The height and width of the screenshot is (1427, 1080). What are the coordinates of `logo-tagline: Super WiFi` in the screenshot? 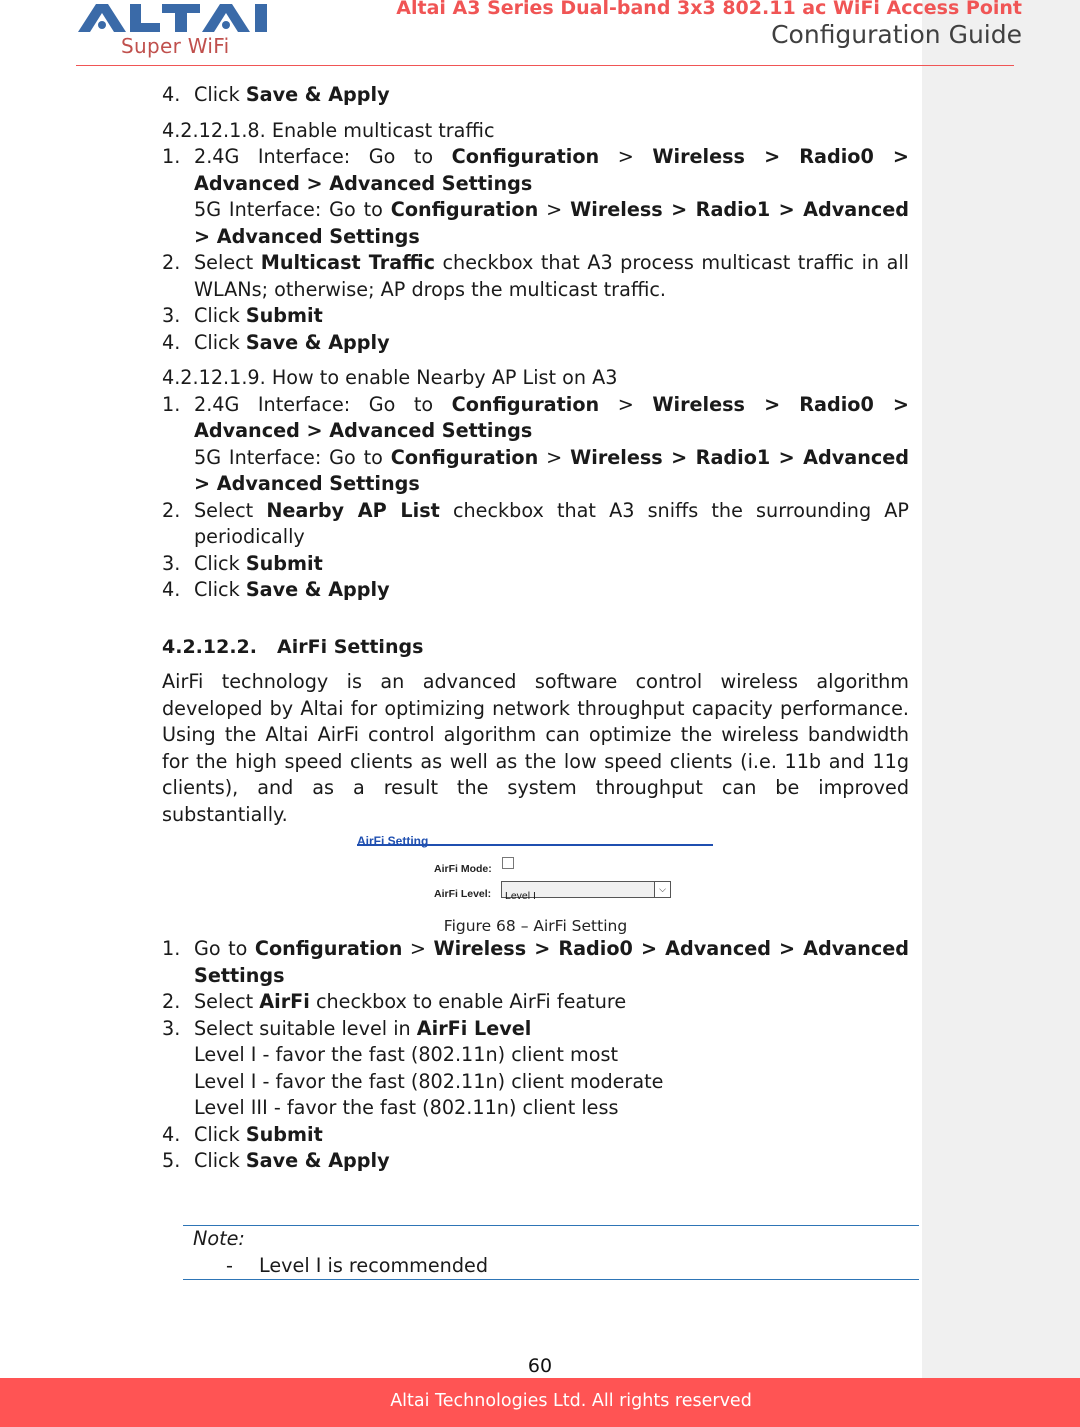 It's located at (175, 46).